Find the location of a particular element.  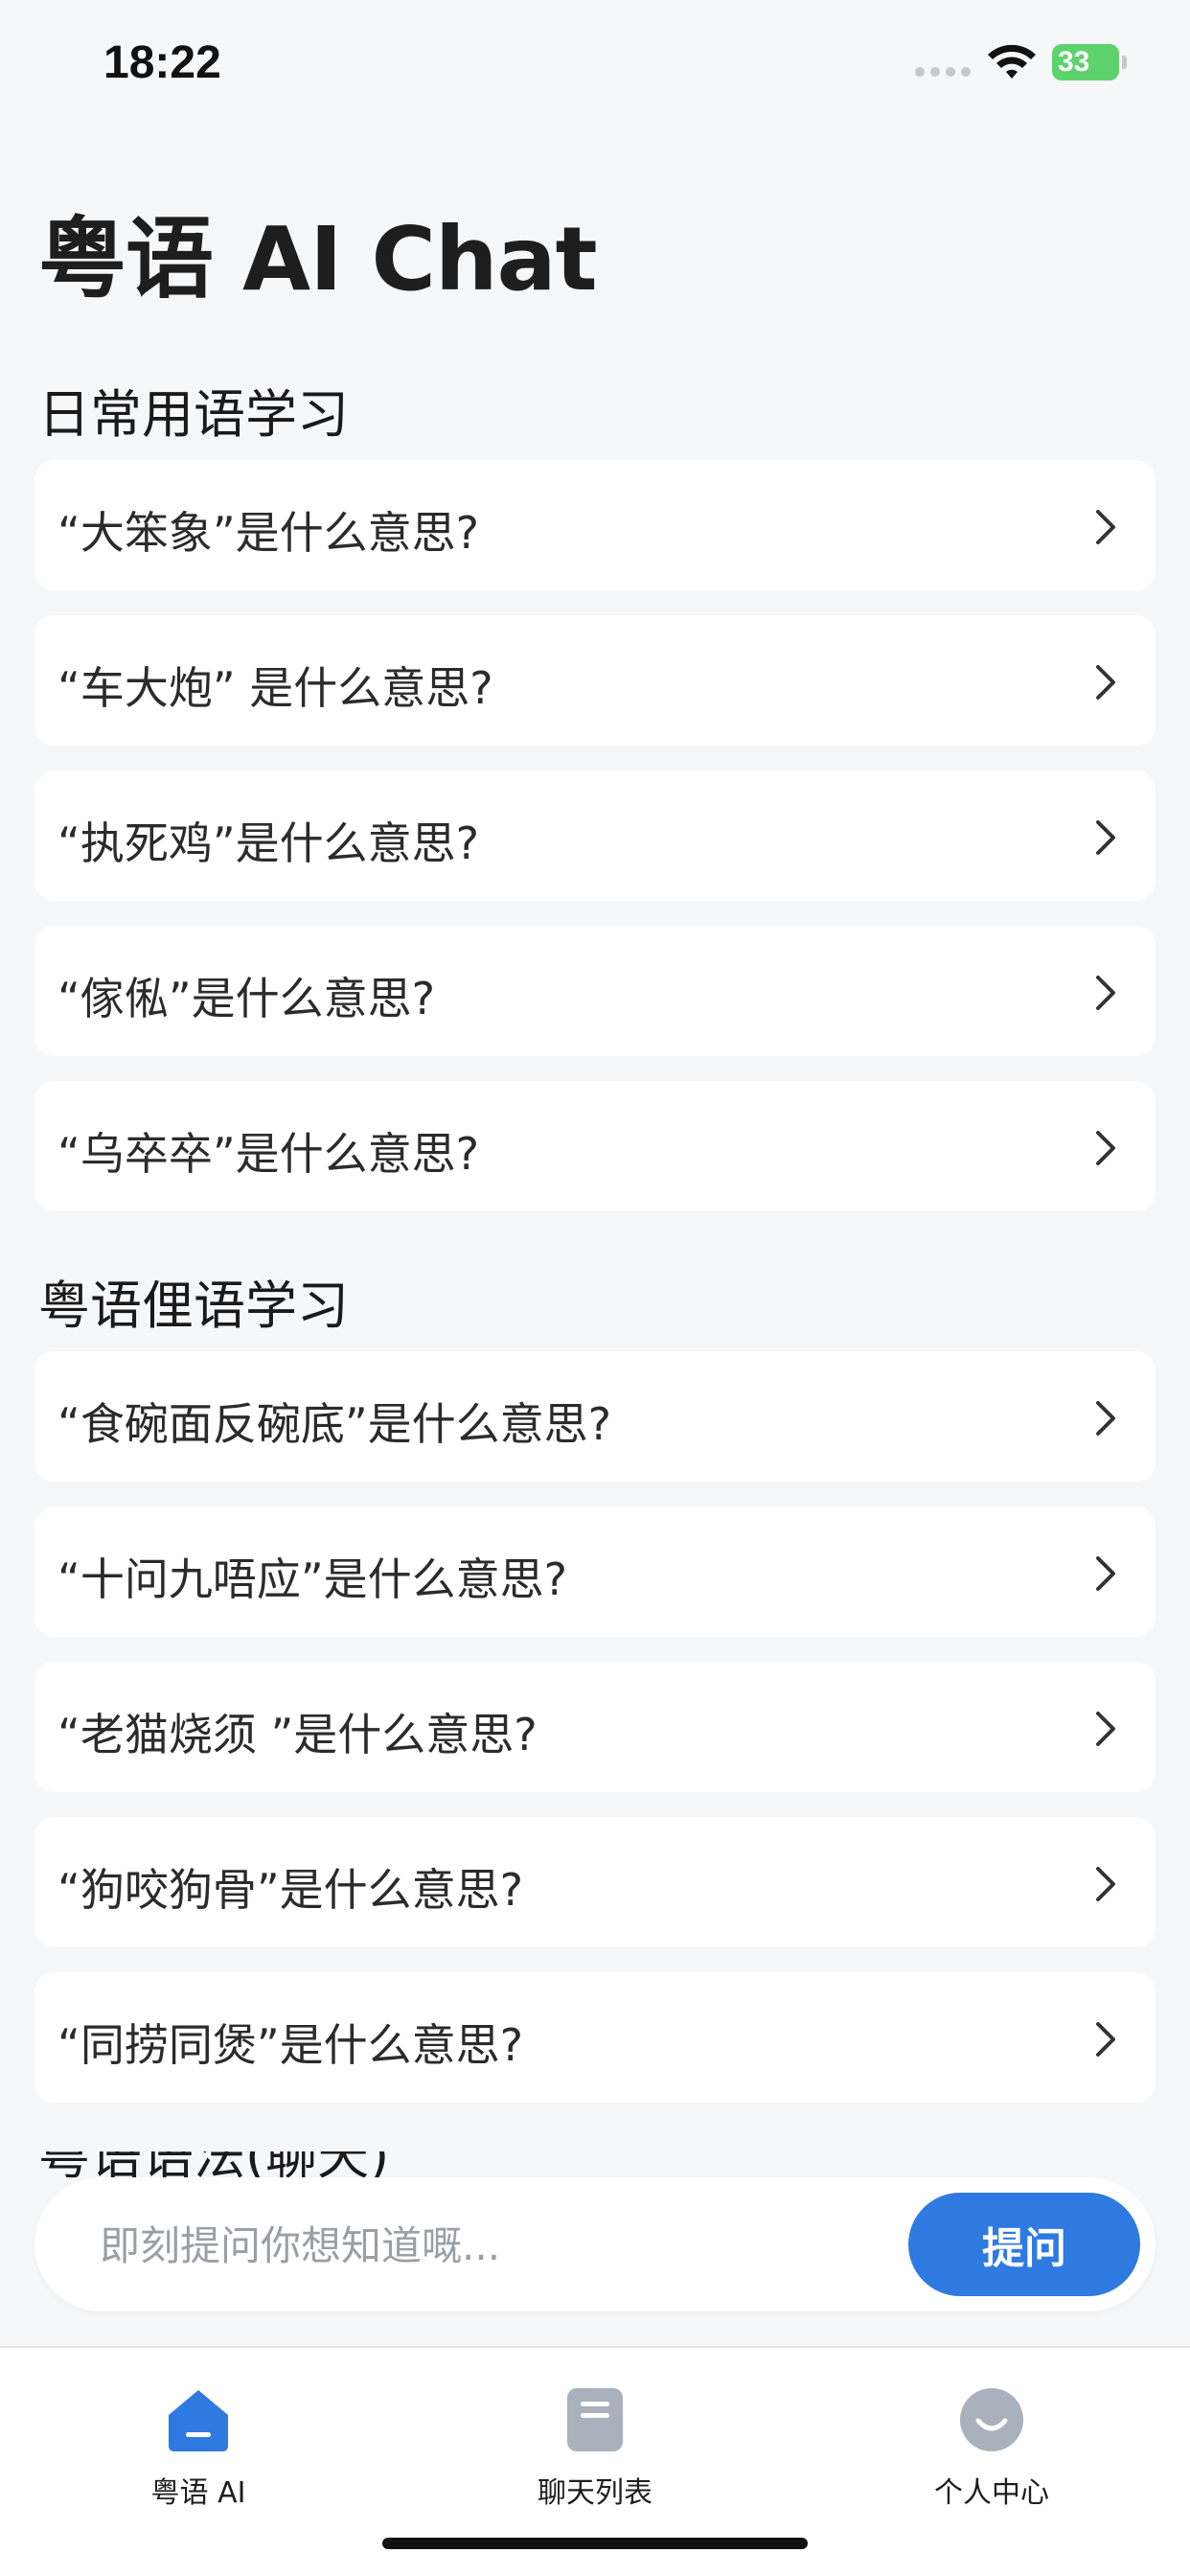

profile-face-icon is located at coordinates (991, 2419).